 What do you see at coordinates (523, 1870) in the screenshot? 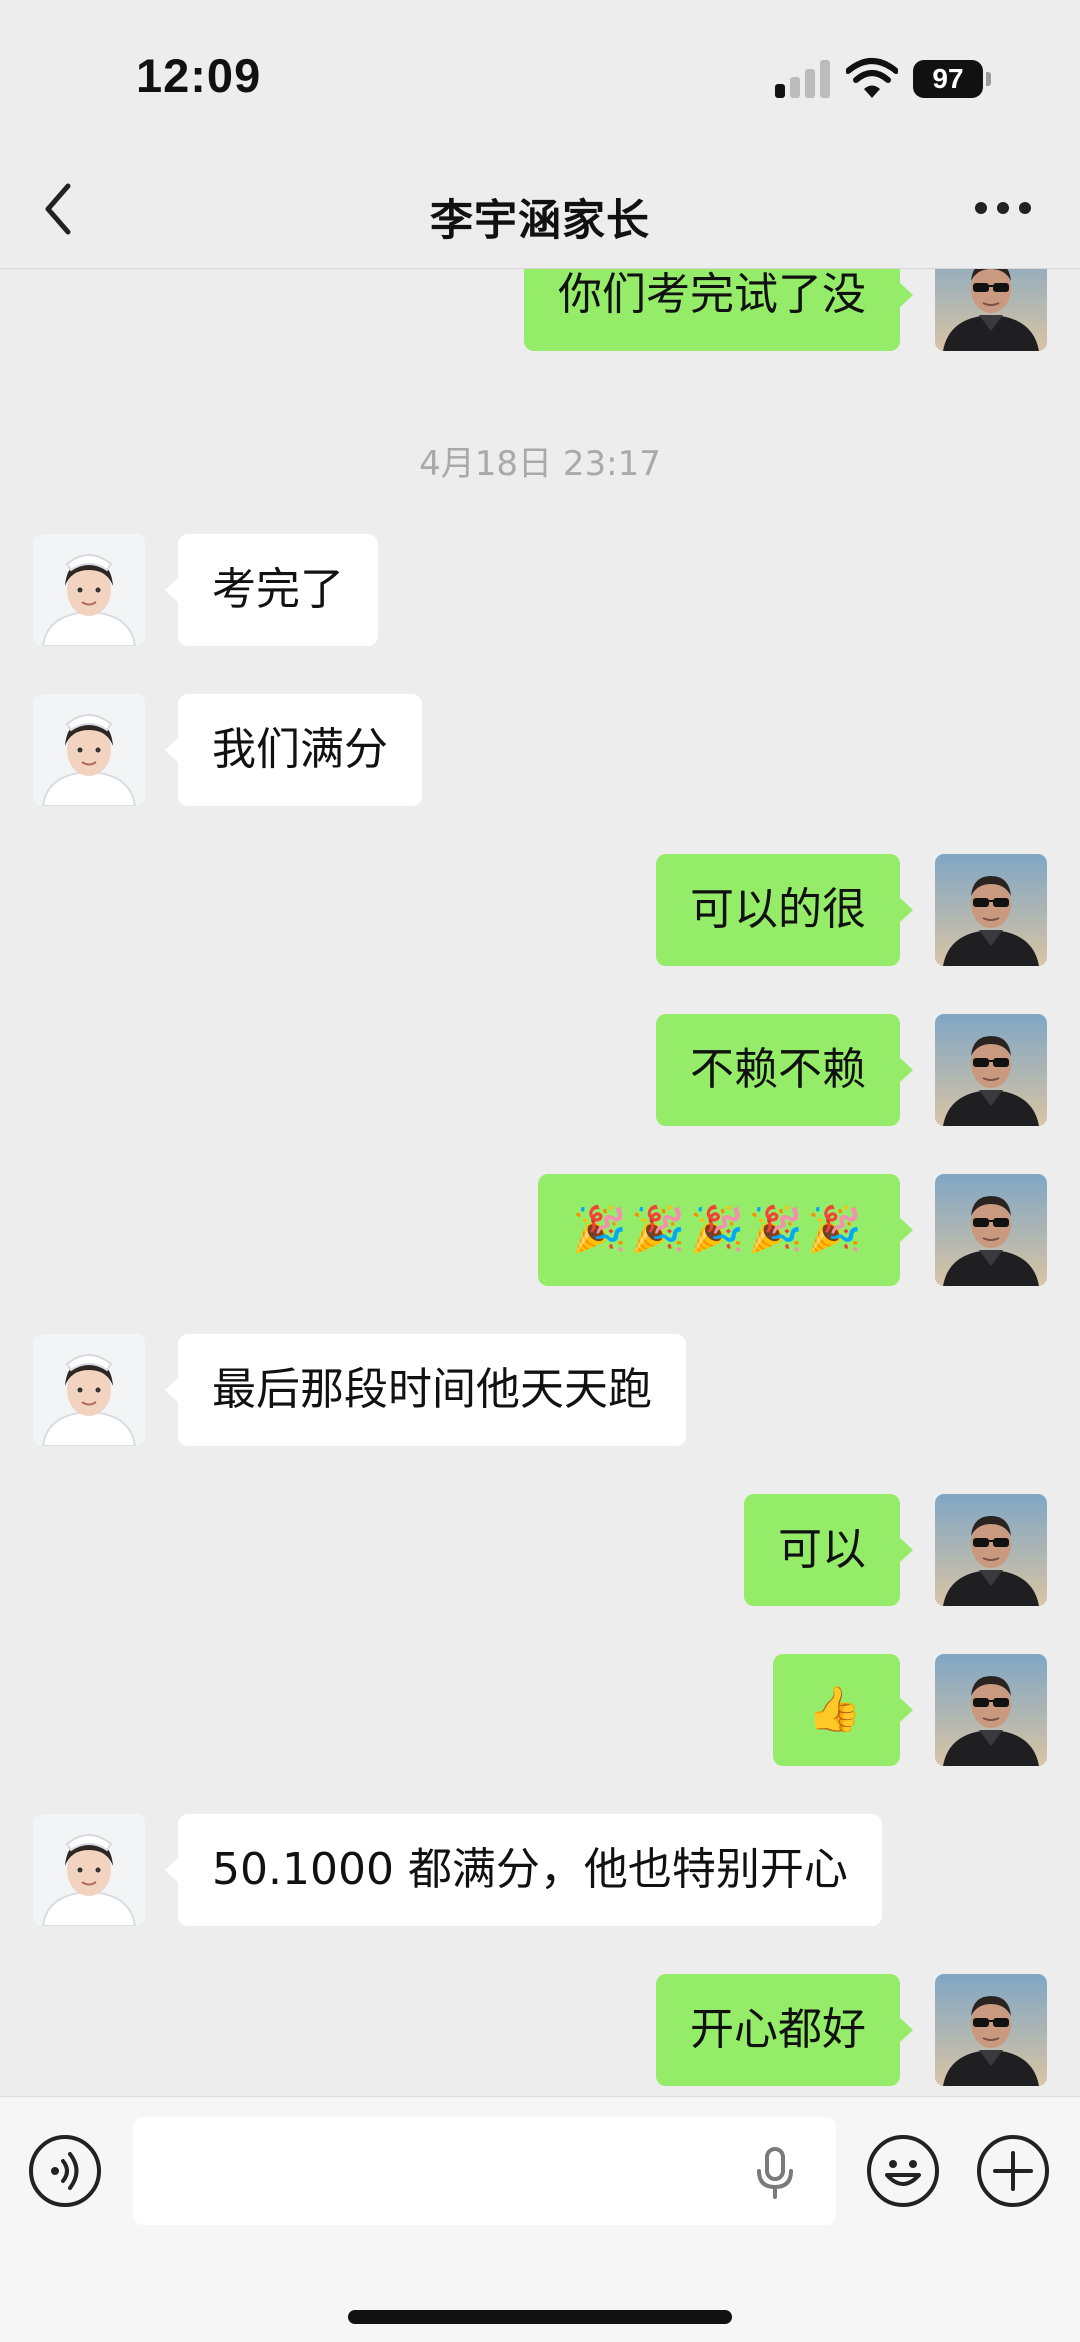
I see `message-bubble: 50.1000 都满分，他也特别开心` at bounding box center [523, 1870].